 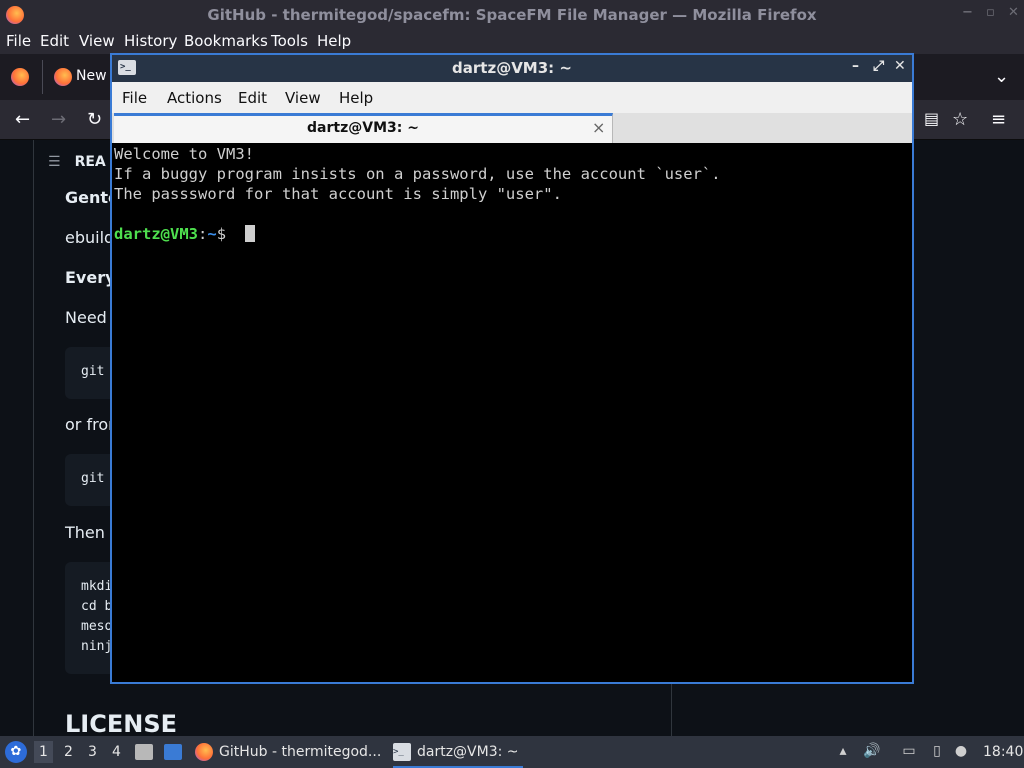 I want to click on reload-icon: ↻, so click(x=94, y=119).